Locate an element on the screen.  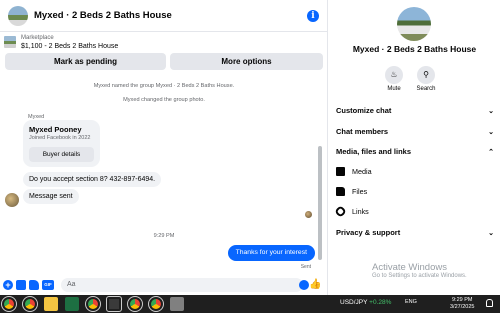
media-icon is located at coordinates (340, 171).